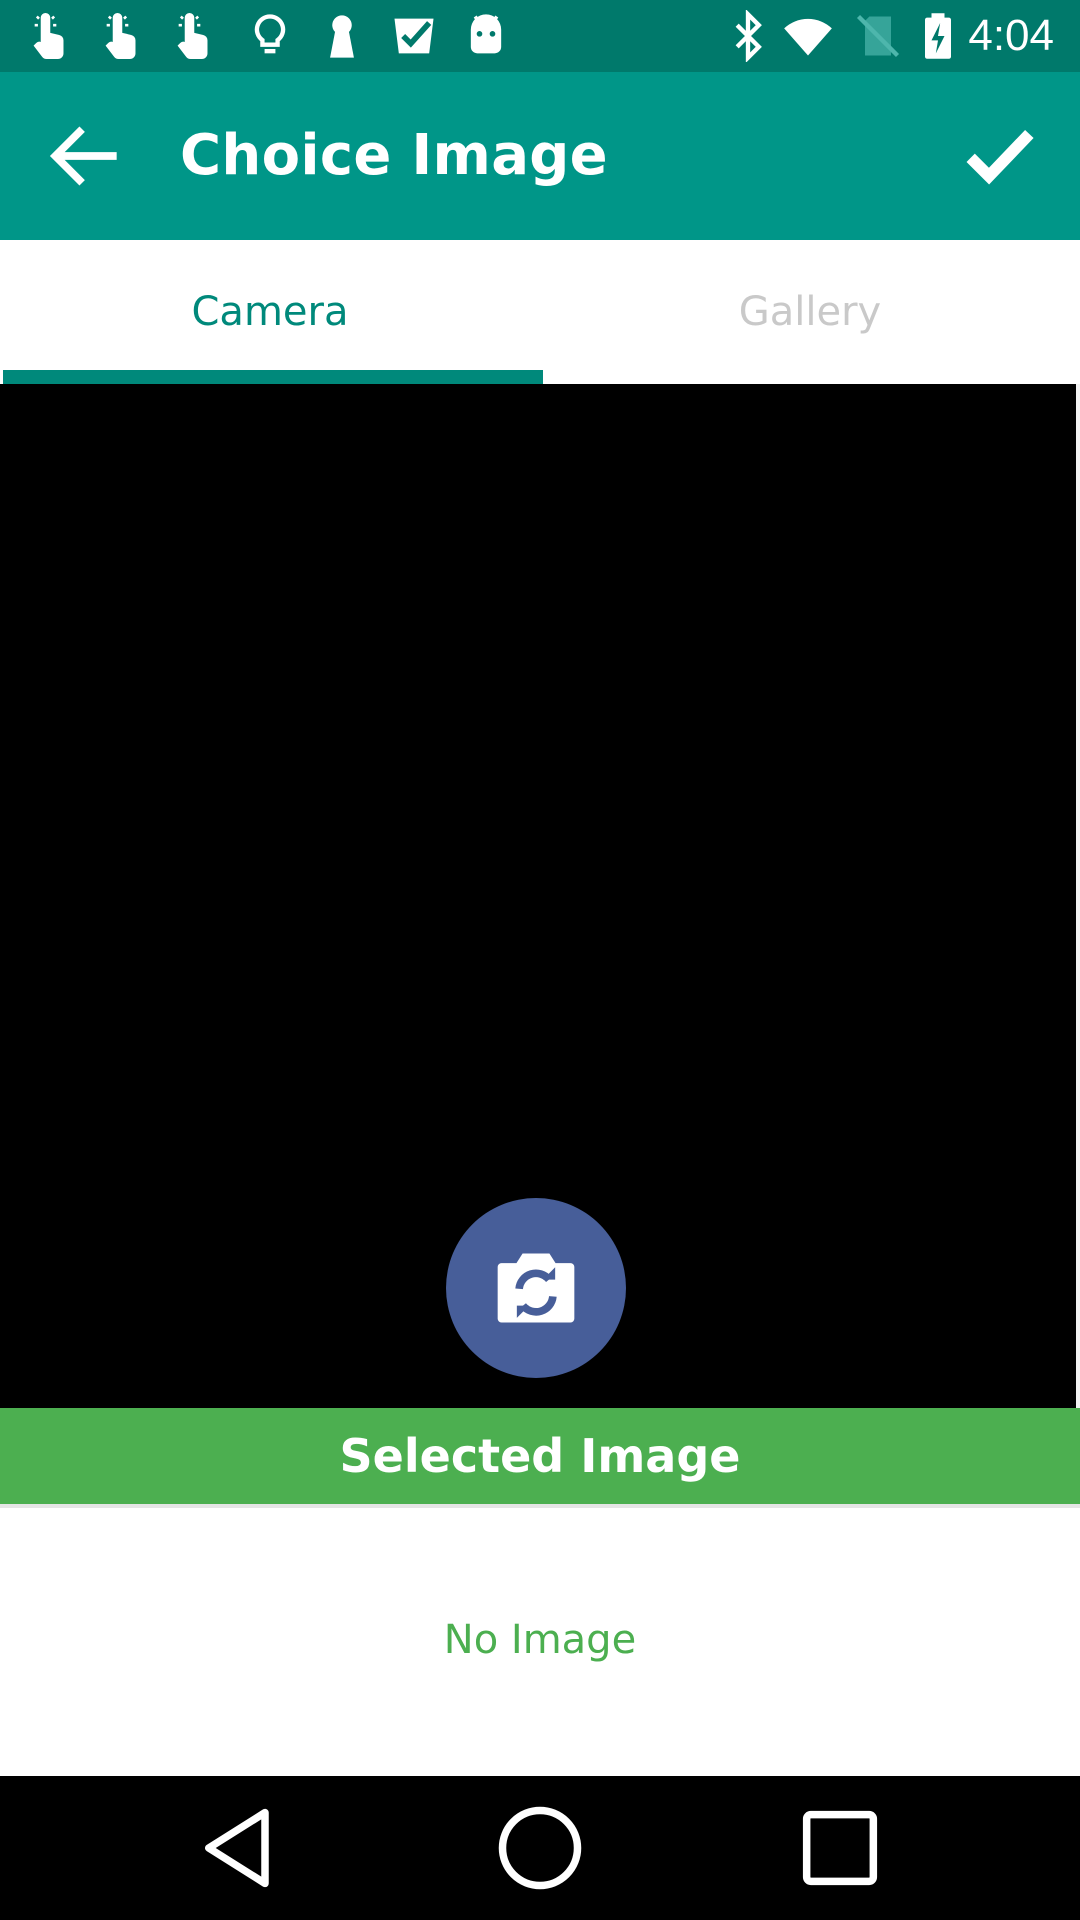  What do you see at coordinates (540, 1506) in the screenshot?
I see `divider` at bounding box center [540, 1506].